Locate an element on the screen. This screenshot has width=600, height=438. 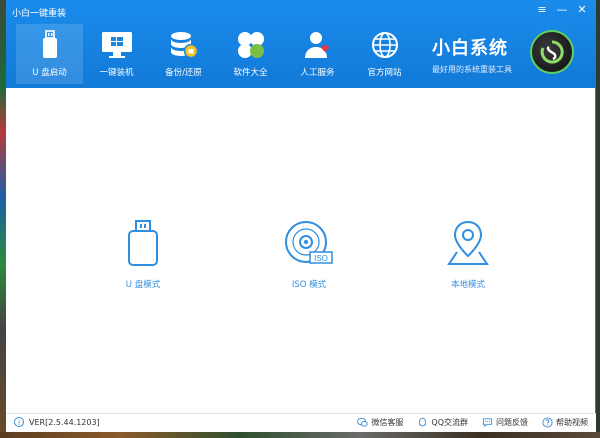
main-nav: U 盘启动 一键装机 备份/还原 软件大全 人工服务 官方网站 is located at coordinates (217, 54).